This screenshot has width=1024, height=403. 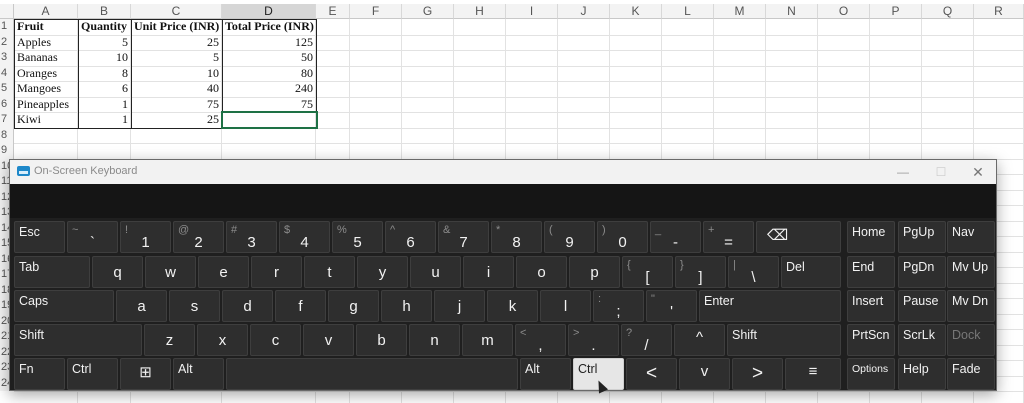 I want to click on column-header-e: E, so click(x=333, y=11).